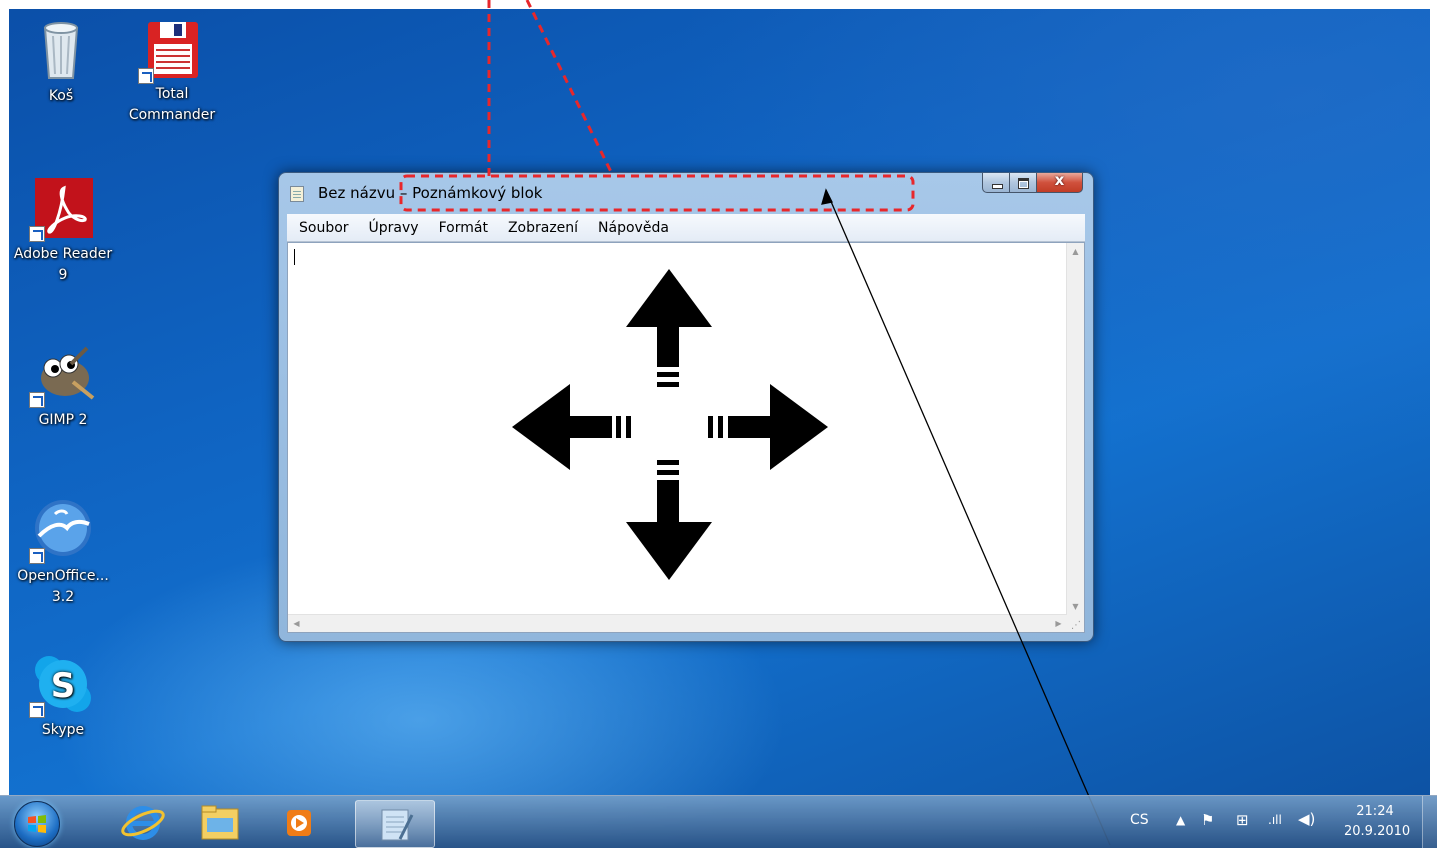 This screenshot has width=1437, height=848. I want to click on menu-upravy: Úpravy, so click(393, 228).